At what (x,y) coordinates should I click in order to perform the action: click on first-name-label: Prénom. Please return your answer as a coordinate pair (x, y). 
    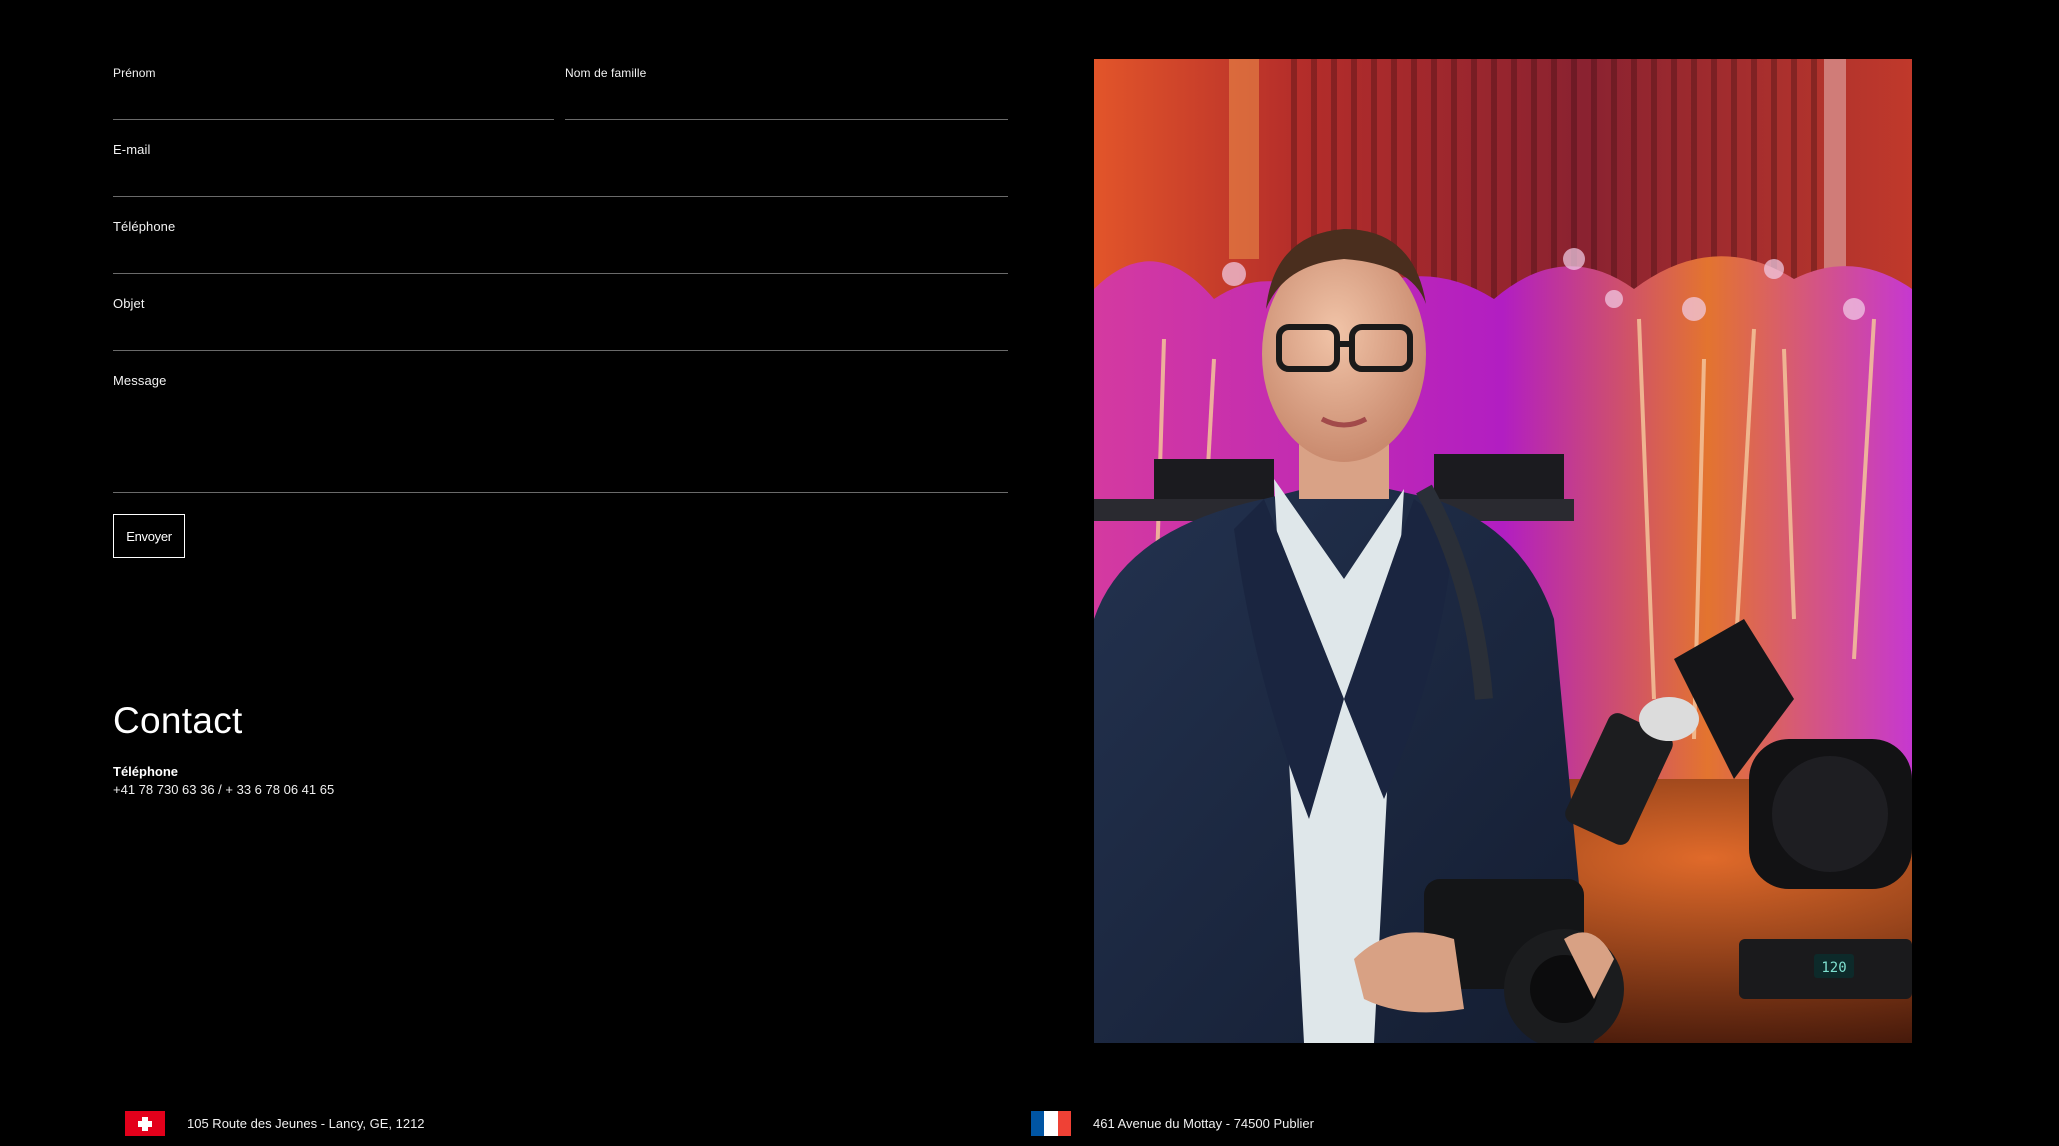
    Looking at the image, I should click on (134, 73).